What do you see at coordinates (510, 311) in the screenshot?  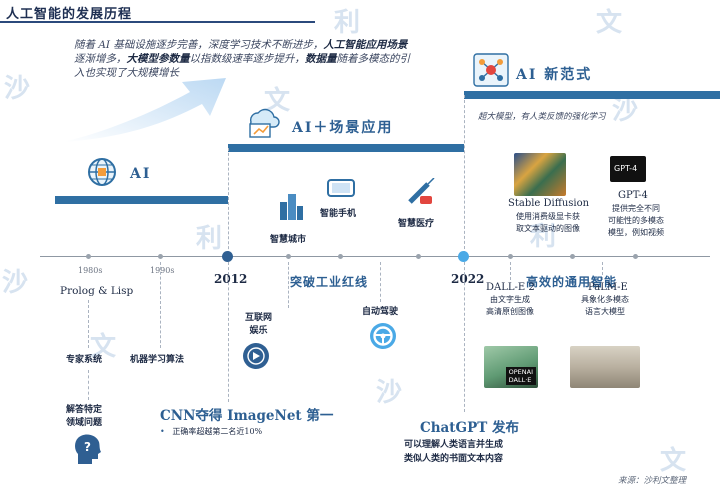 I see `dalle-desc-line2: 高清原创图像` at bounding box center [510, 311].